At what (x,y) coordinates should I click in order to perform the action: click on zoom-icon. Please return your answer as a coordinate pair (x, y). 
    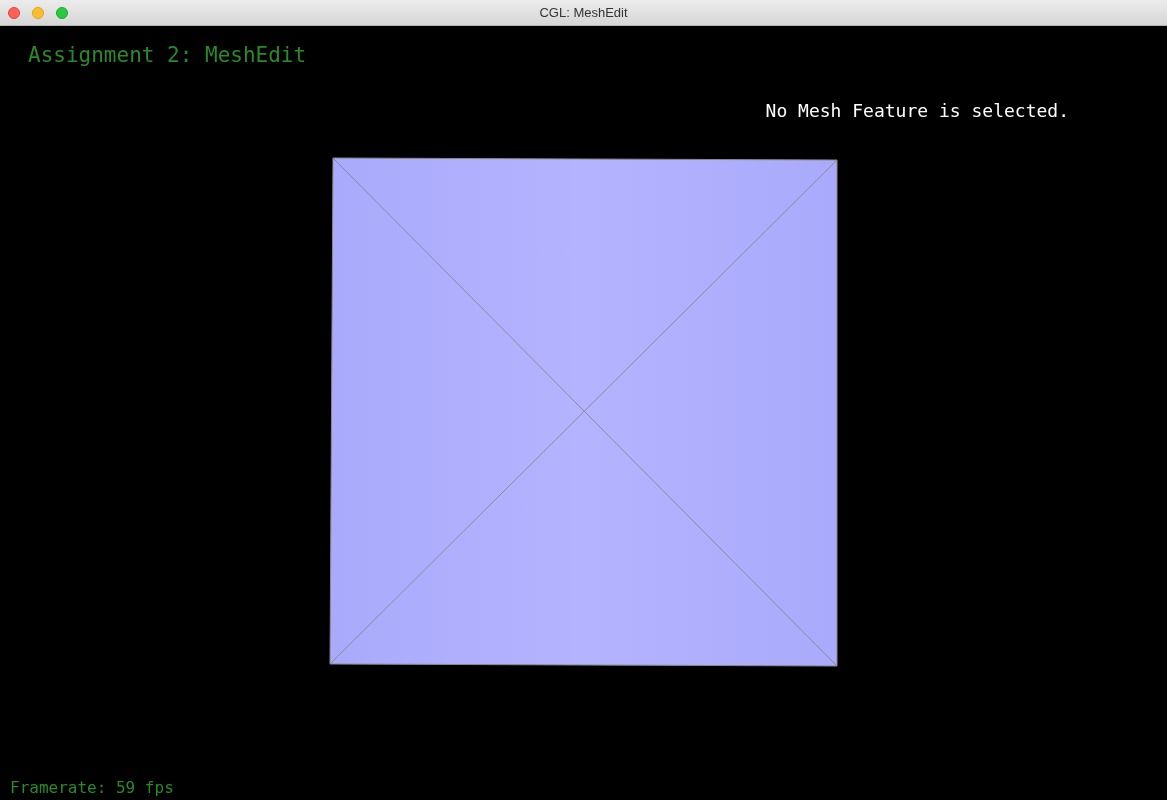
    Looking at the image, I should click on (62, 12).